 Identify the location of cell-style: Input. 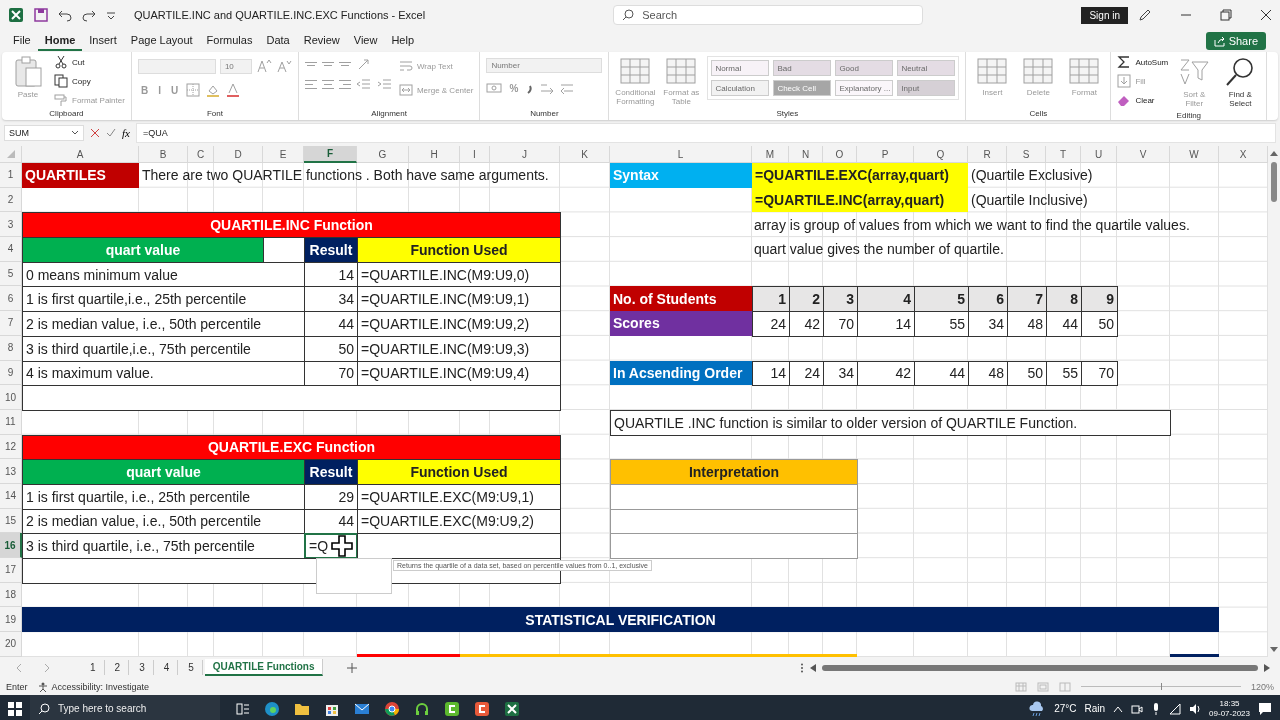
(926, 88).